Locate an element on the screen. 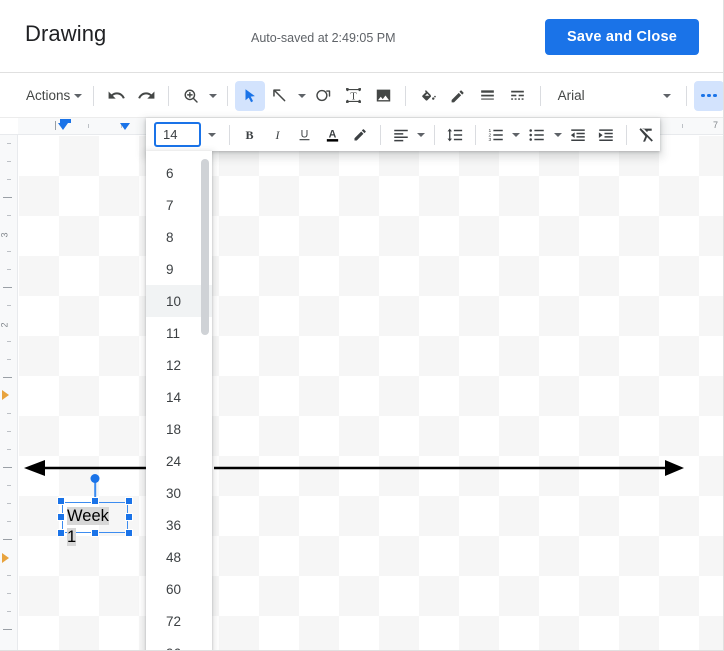 The width and height of the screenshot is (724, 651). border-weight-icon is located at coordinates (488, 95).